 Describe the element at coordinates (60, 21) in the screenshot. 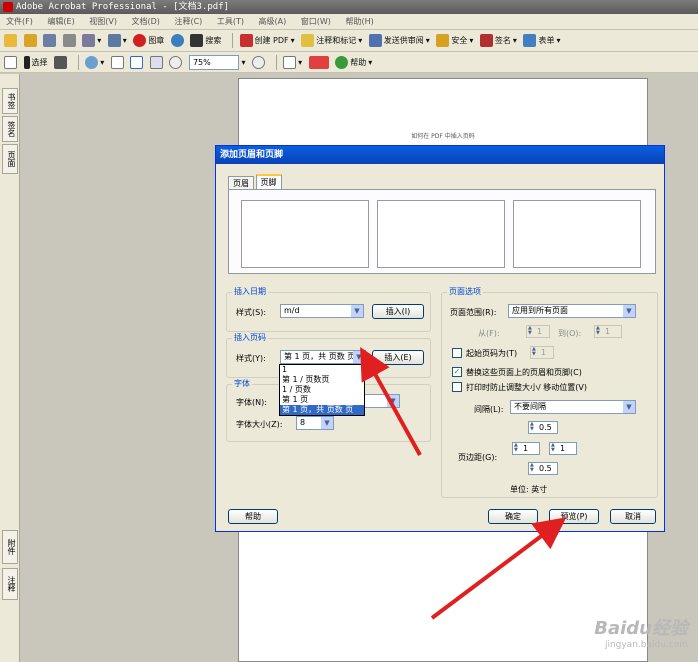

I see `menu-edit: 编辑(E)` at that location.